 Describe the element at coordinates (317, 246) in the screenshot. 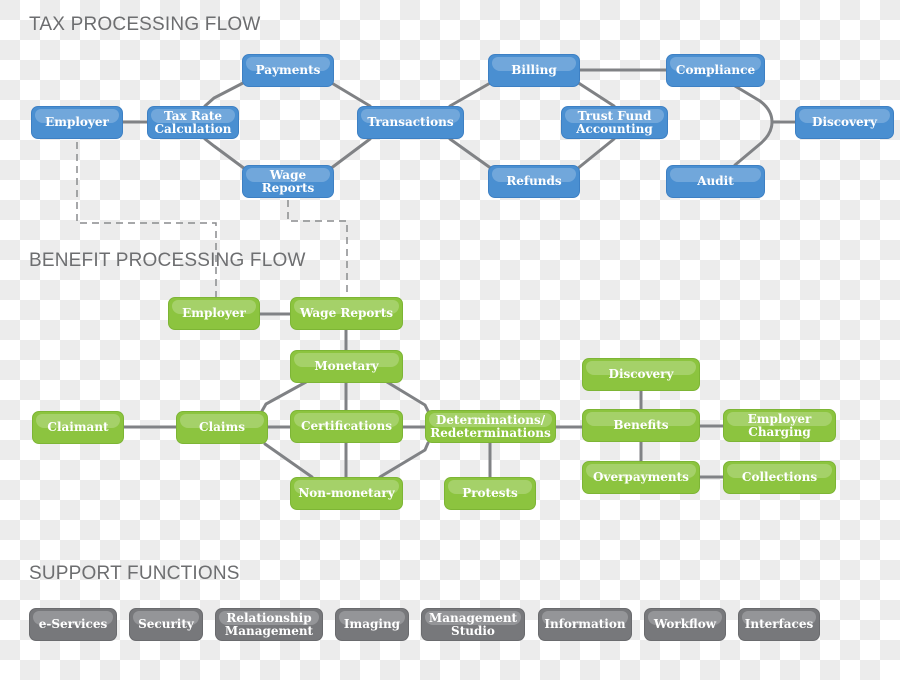

I see `crosslink-wagereports` at that location.